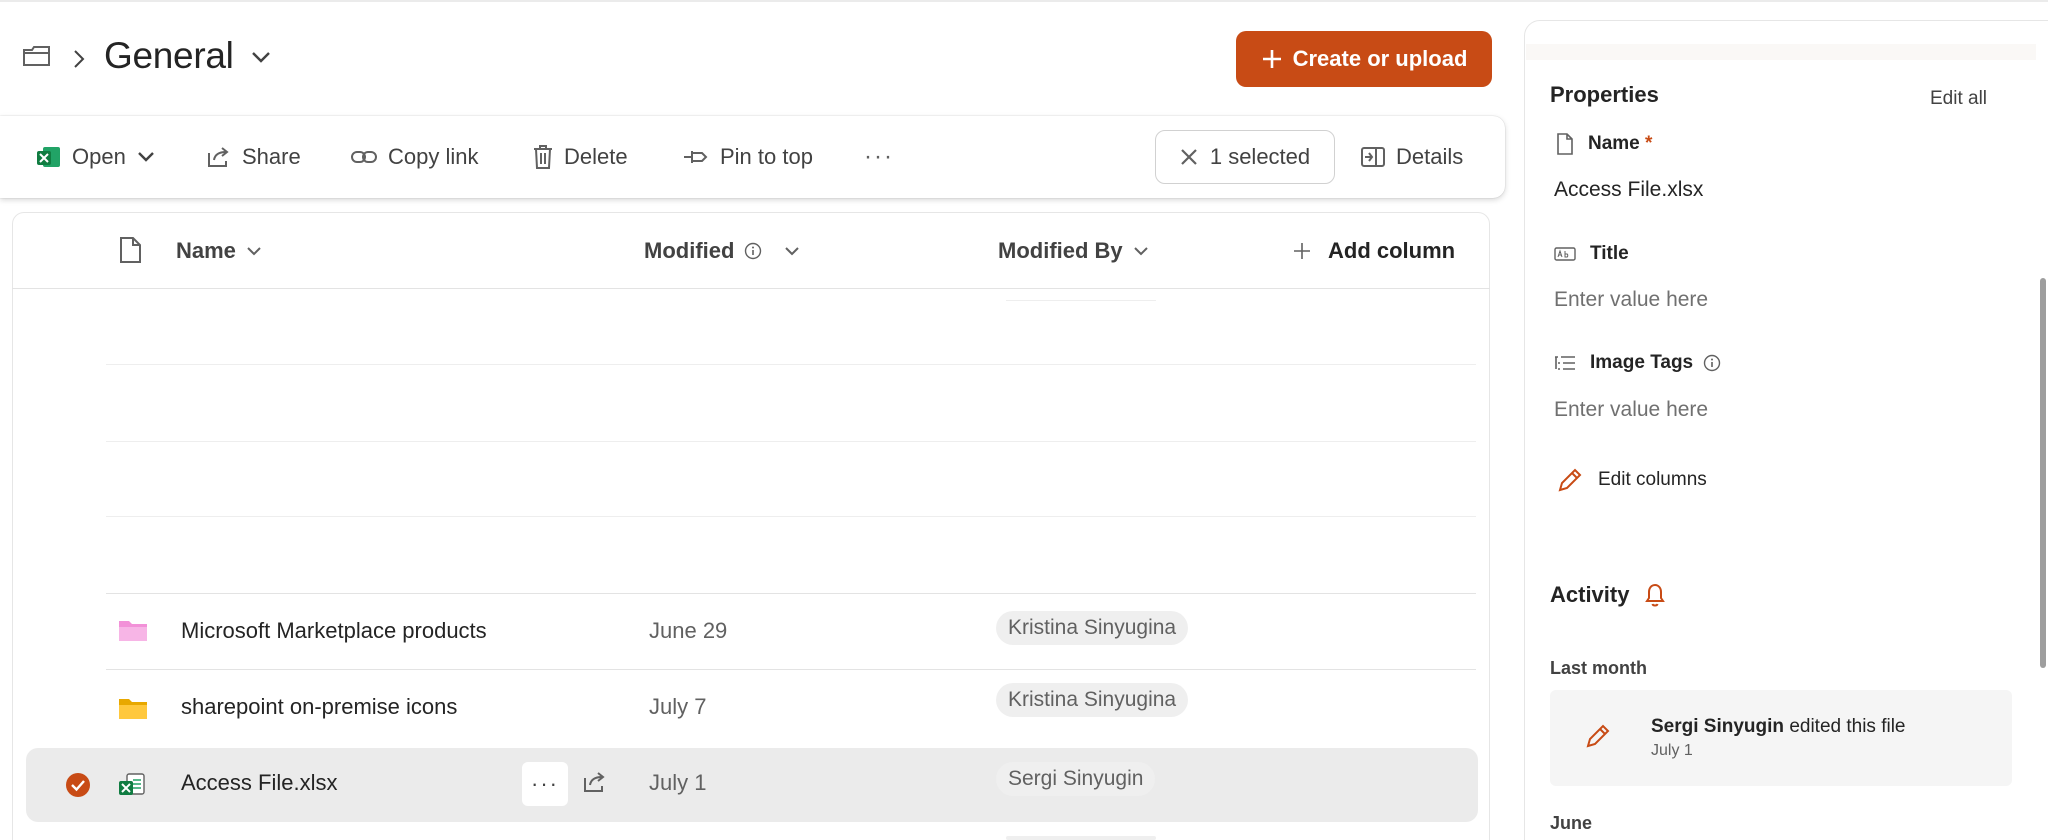 The height and width of the screenshot is (840, 2048). What do you see at coordinates (1373, 157) in the screenshot?
I see `details-pane-icon` at bounding box center [1373, 157].